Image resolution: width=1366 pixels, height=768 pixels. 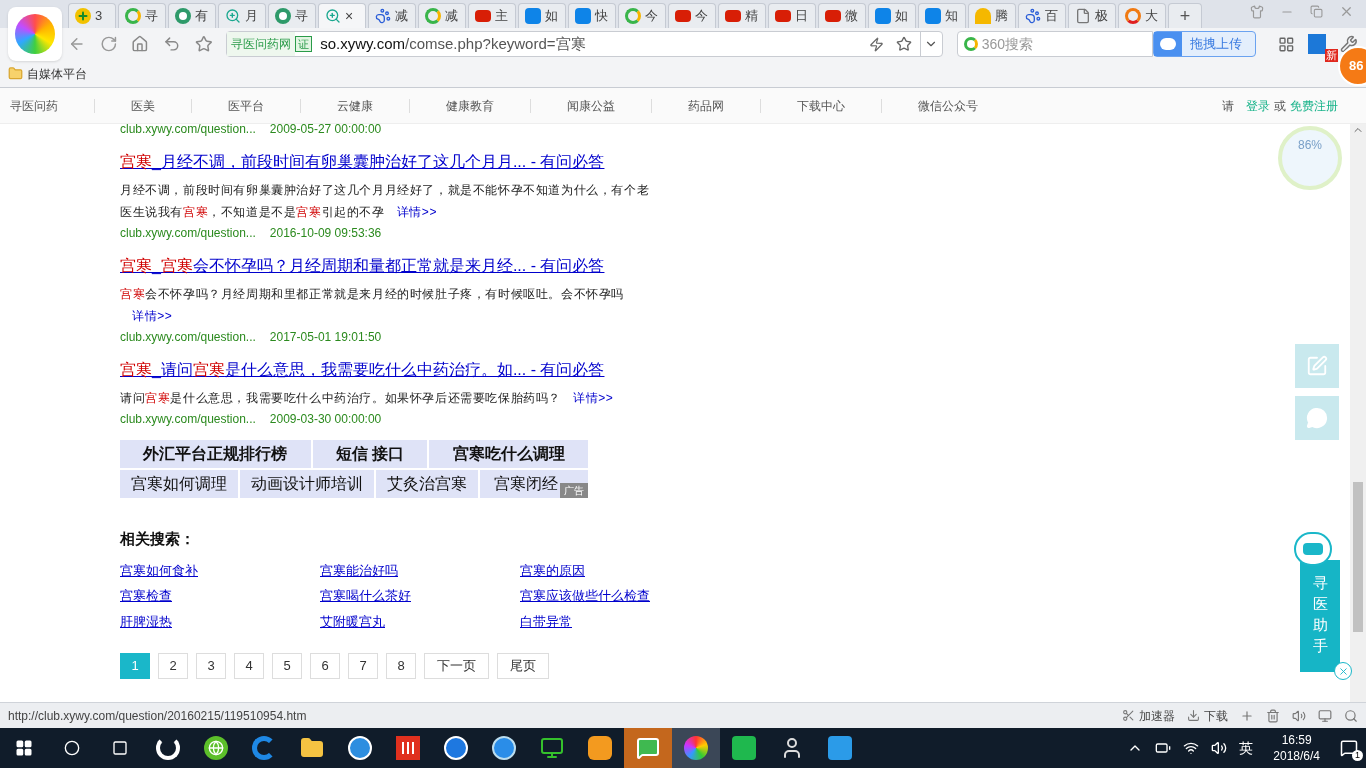 What do you see at coordinates (349, 16) in the screenshot?
I see `close-tab-button: ×` at bounding box center [349, 16].